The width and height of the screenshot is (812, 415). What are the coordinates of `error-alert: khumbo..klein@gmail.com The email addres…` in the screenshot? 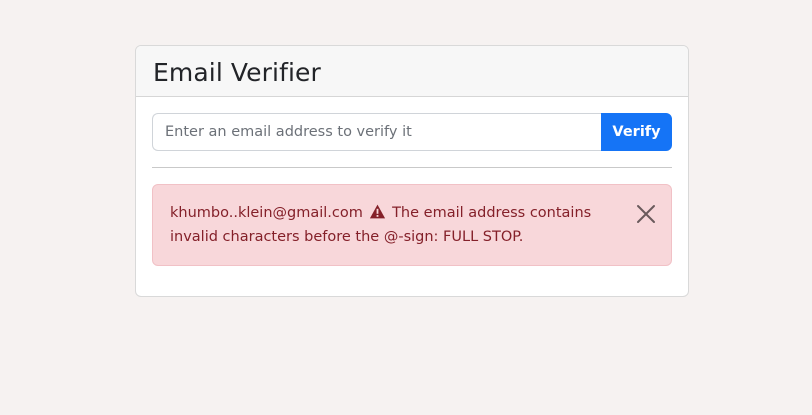 It's located at (412, 225).